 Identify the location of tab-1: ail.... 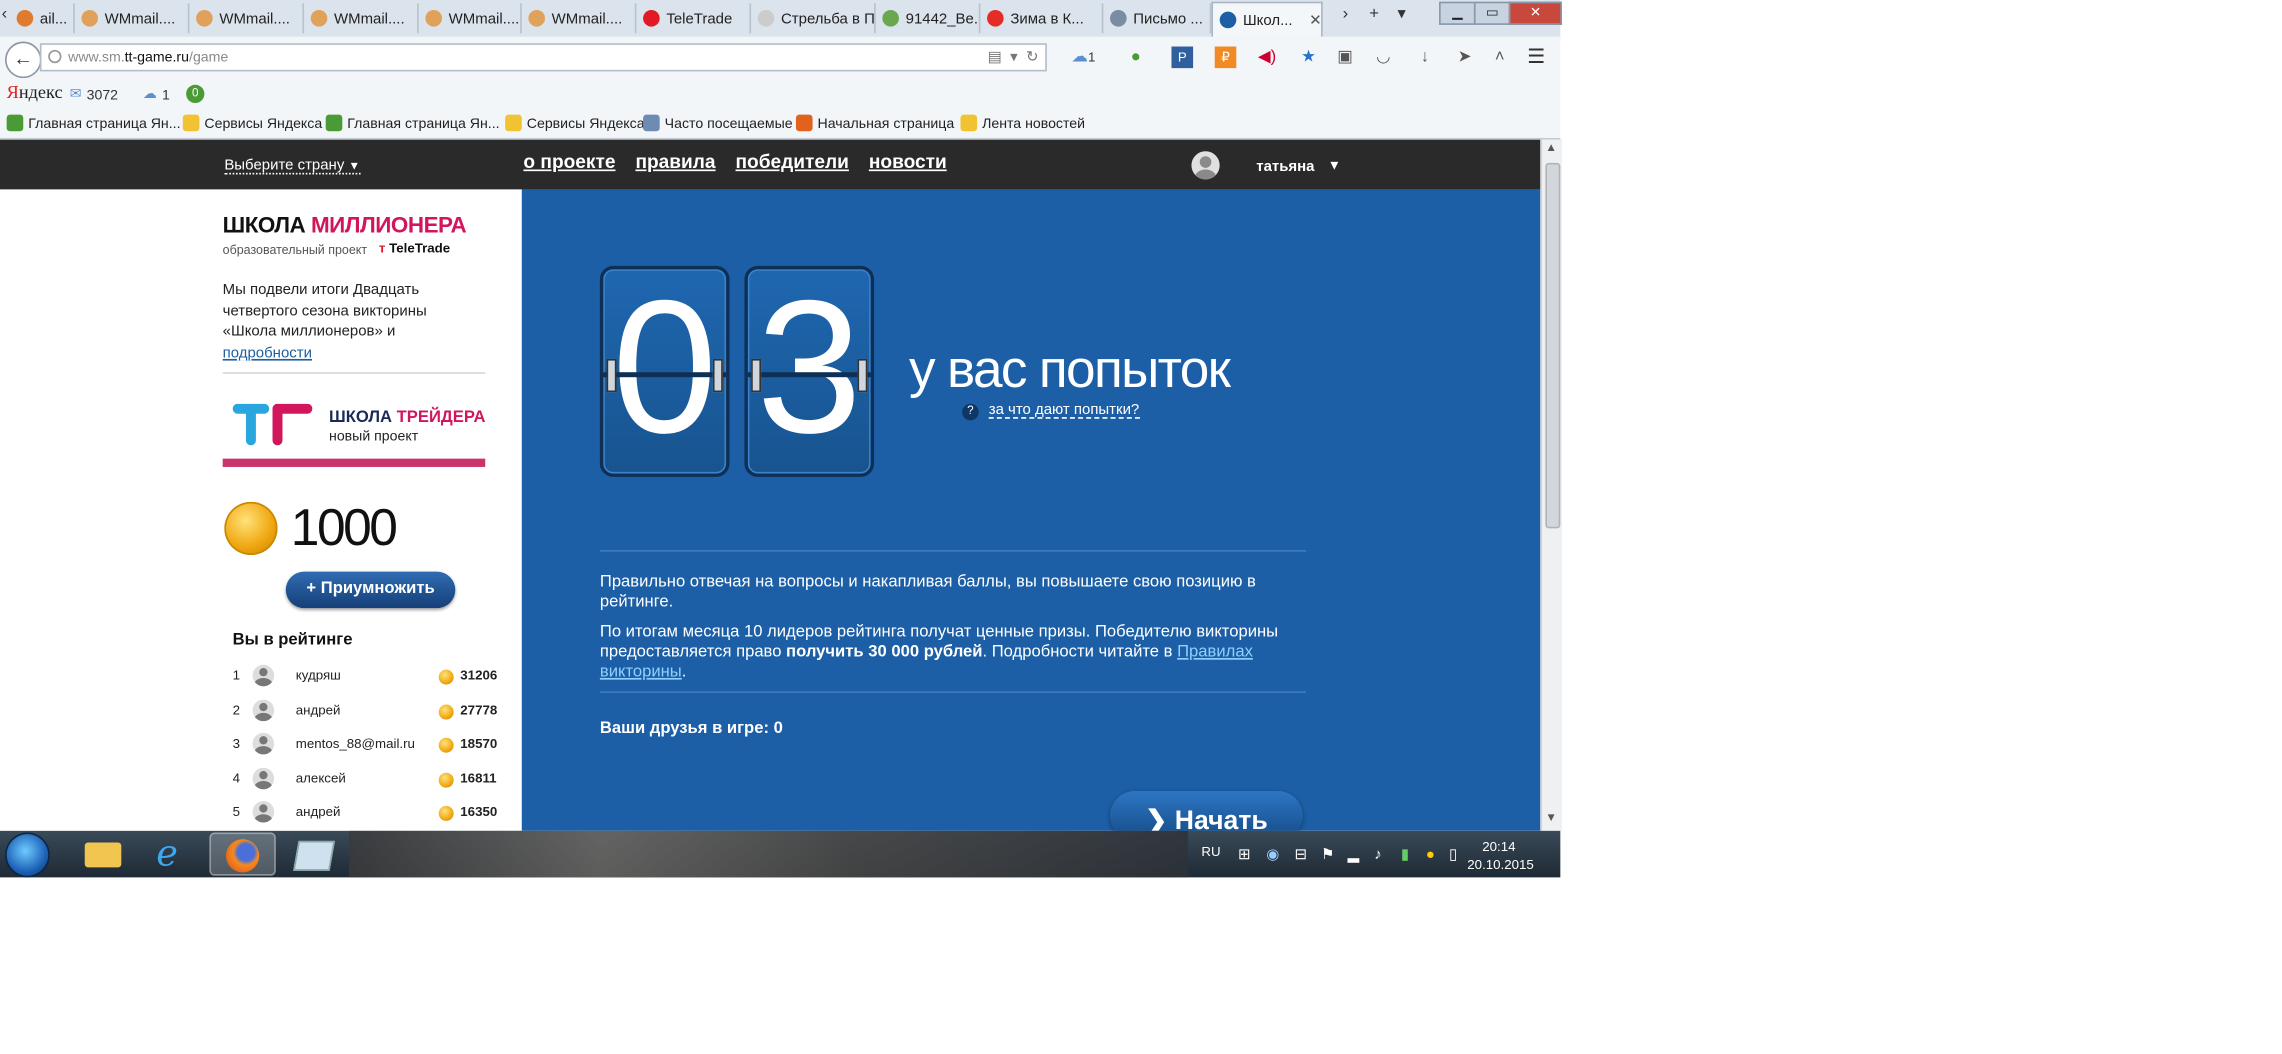
(42, 18).